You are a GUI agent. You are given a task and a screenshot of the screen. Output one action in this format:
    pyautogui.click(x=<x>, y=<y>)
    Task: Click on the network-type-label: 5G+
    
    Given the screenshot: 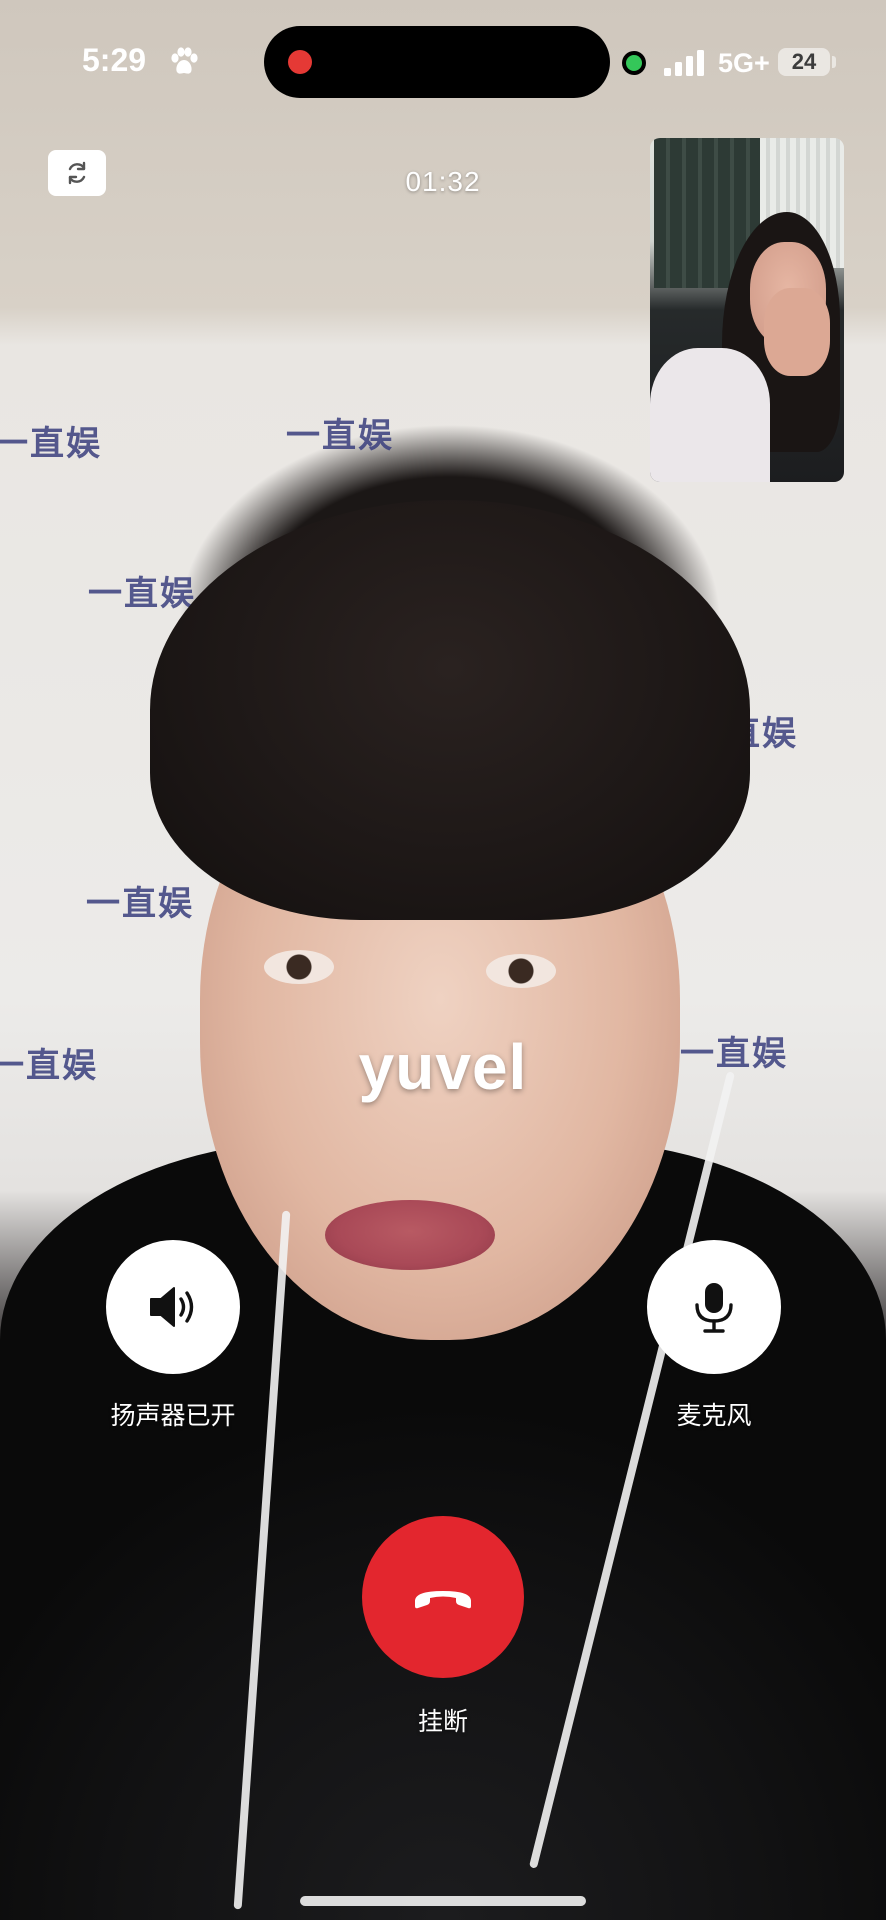 What is the action you would take?
    pyautogui.click(x=744, y=63)
    